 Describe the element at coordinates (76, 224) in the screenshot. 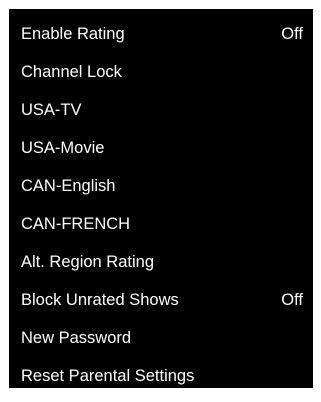

I see `menu-item-label: CAN-FRENCH` at that location.